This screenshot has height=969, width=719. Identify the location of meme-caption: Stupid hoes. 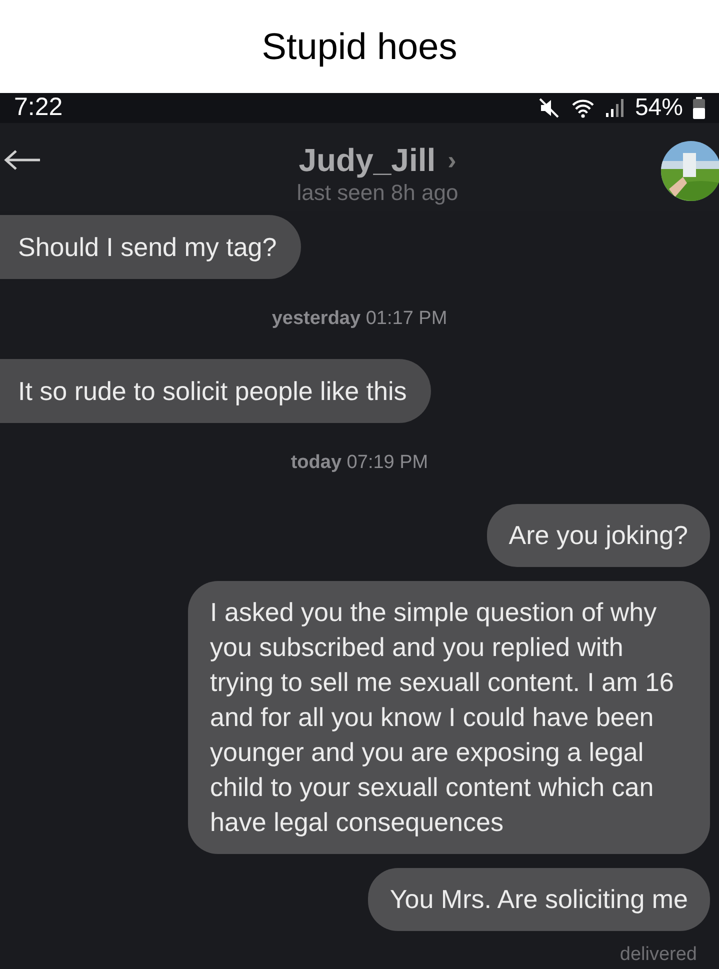
(360, 46).